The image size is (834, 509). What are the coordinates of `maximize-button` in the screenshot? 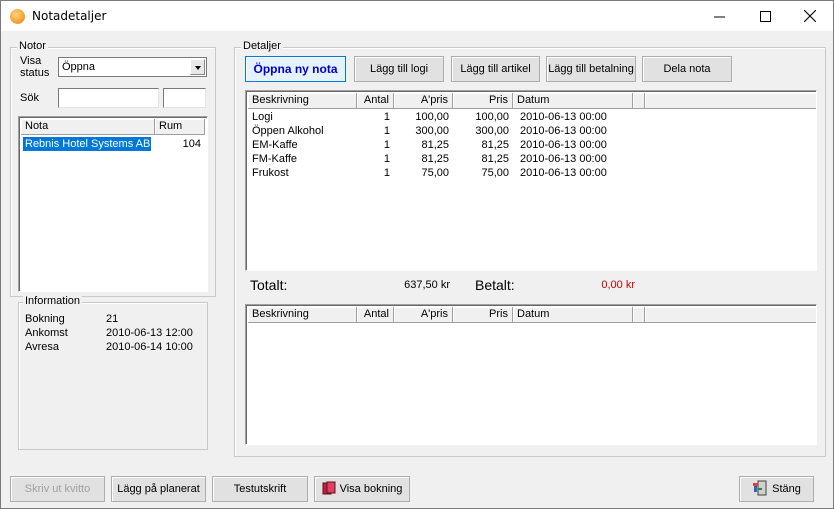 It's located at (765, 16).